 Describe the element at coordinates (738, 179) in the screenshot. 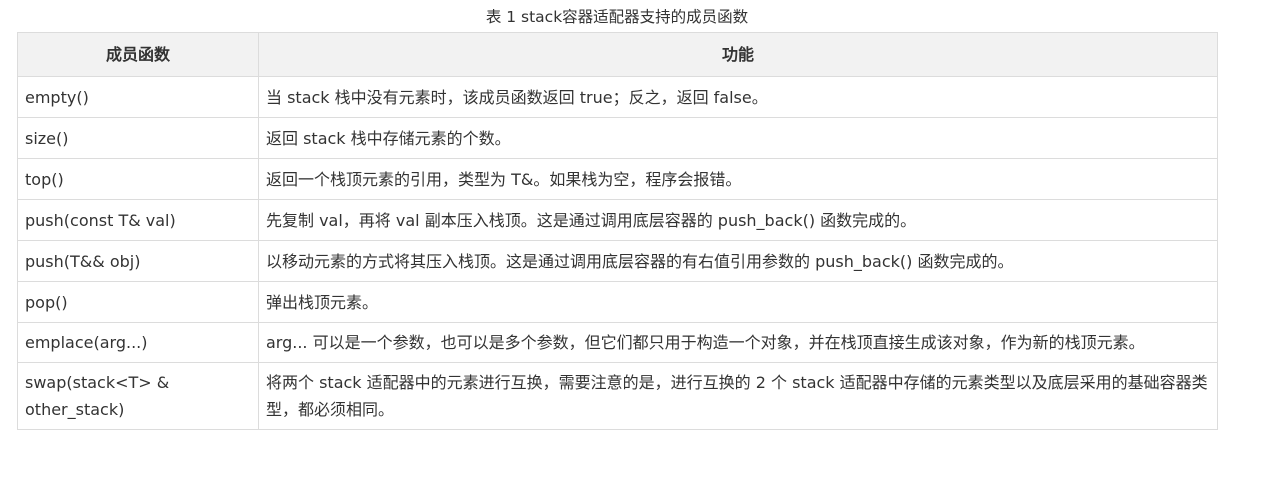

I see `function-description-cell: 返回一个栈顶元素的引用，类型为 T&。如果栈为空，程序会报错。` at that location.